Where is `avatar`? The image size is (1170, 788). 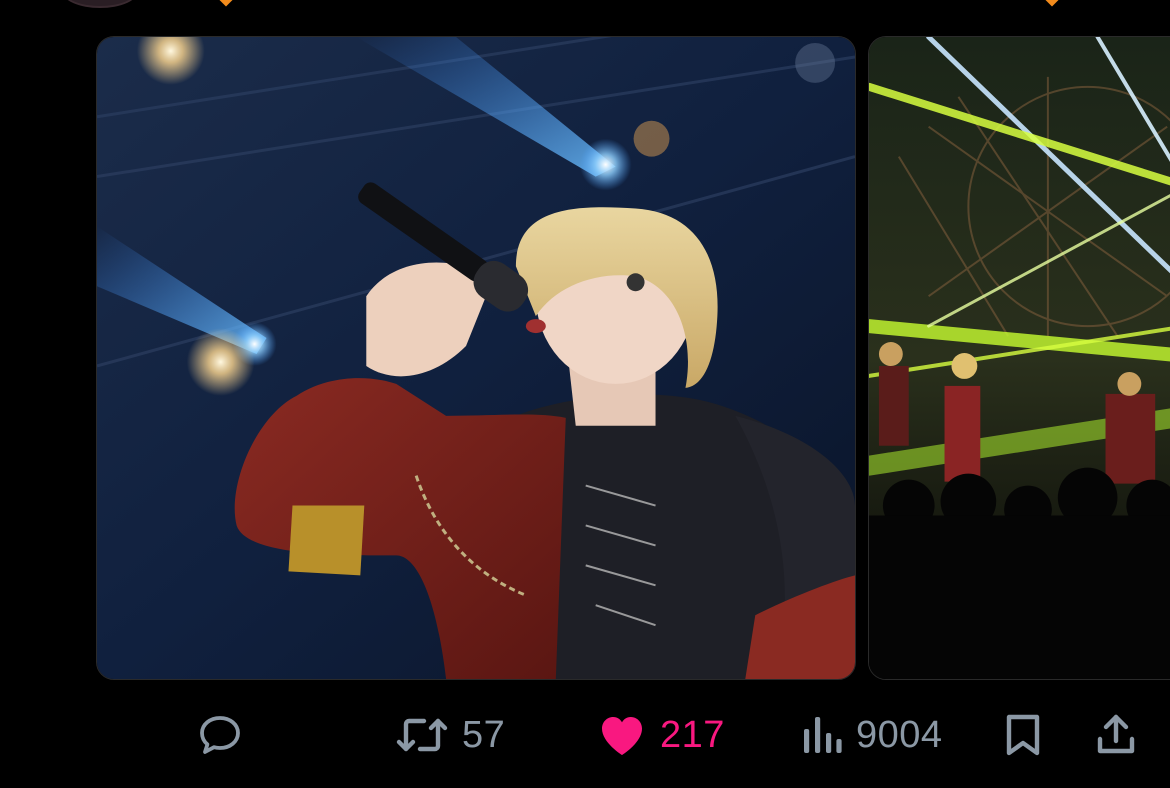 avatar is located at coordinates (100, 4).